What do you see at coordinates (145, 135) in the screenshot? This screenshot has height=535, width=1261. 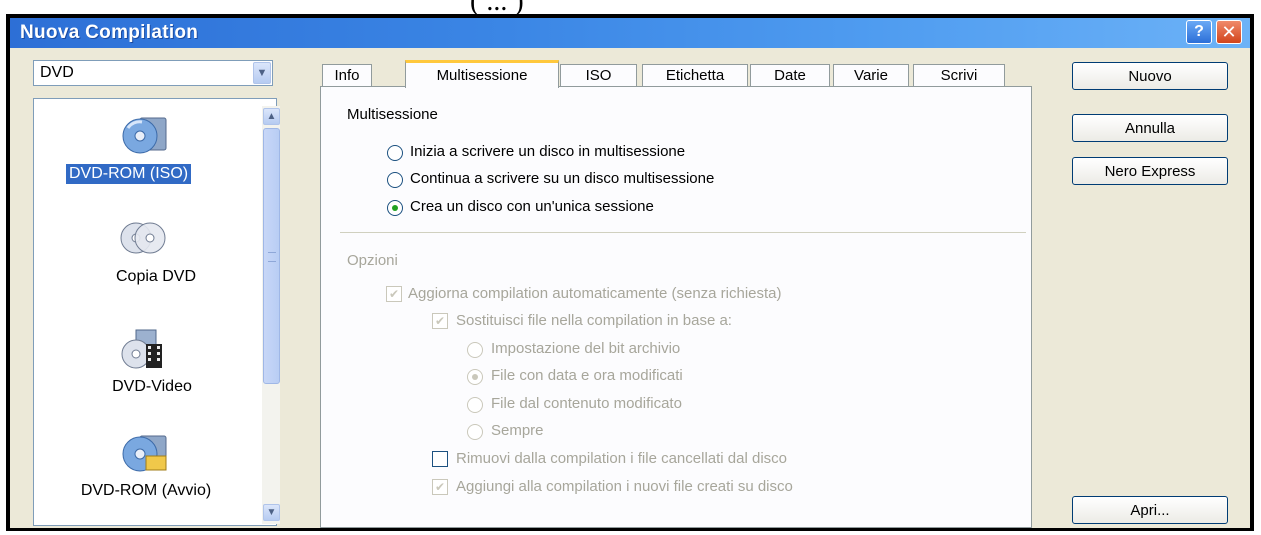 I see `dvd-rom-iso-icon` at bounding box center [145, 135].